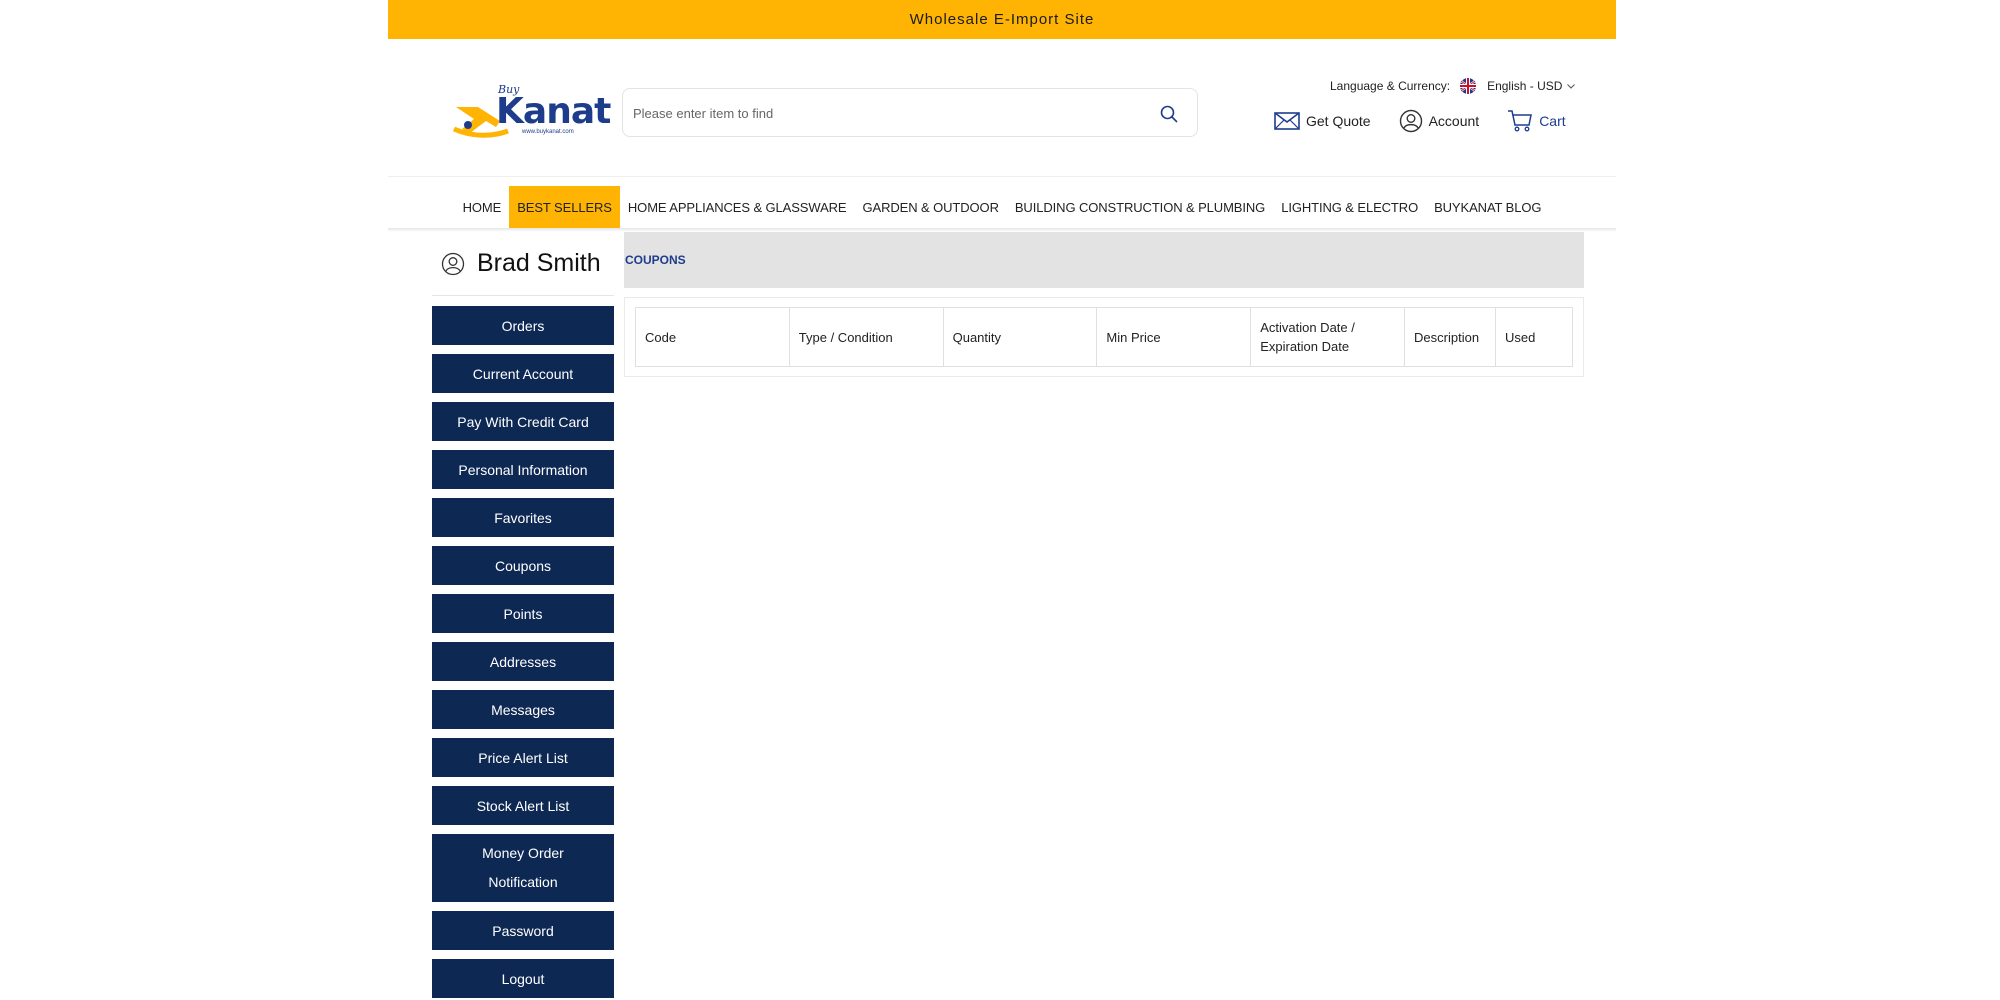 This screenshot has width=2000, height=1000. Describe the element at coordinates (1454, 121) in the screenshot. I see `account-label: Account` at that location.